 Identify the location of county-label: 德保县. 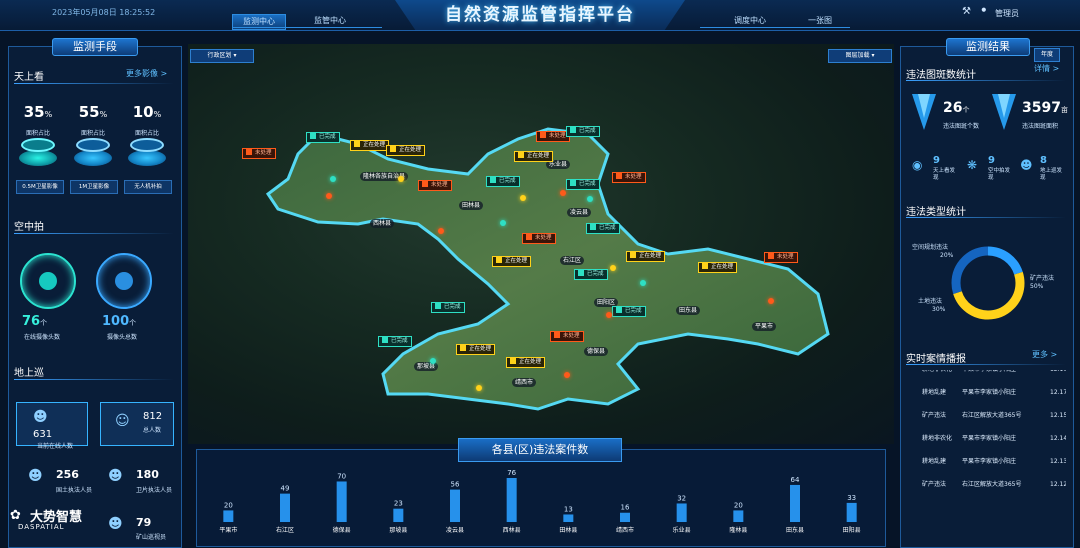
(596, 351).